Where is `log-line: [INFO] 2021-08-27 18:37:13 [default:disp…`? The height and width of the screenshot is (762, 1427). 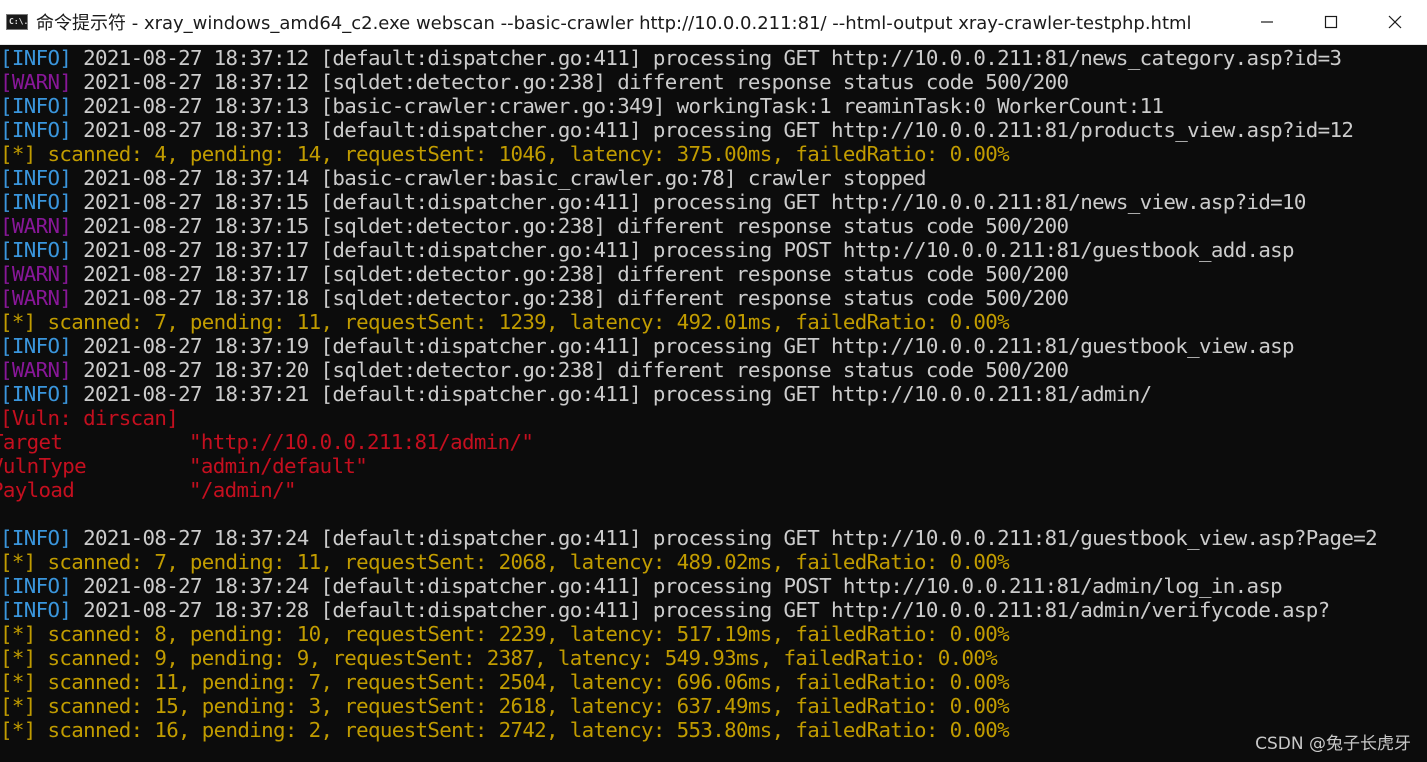 log-line: [INFO] 2021-08-27 18:37:13 [default:disp… is located at coordinates (713, 130).